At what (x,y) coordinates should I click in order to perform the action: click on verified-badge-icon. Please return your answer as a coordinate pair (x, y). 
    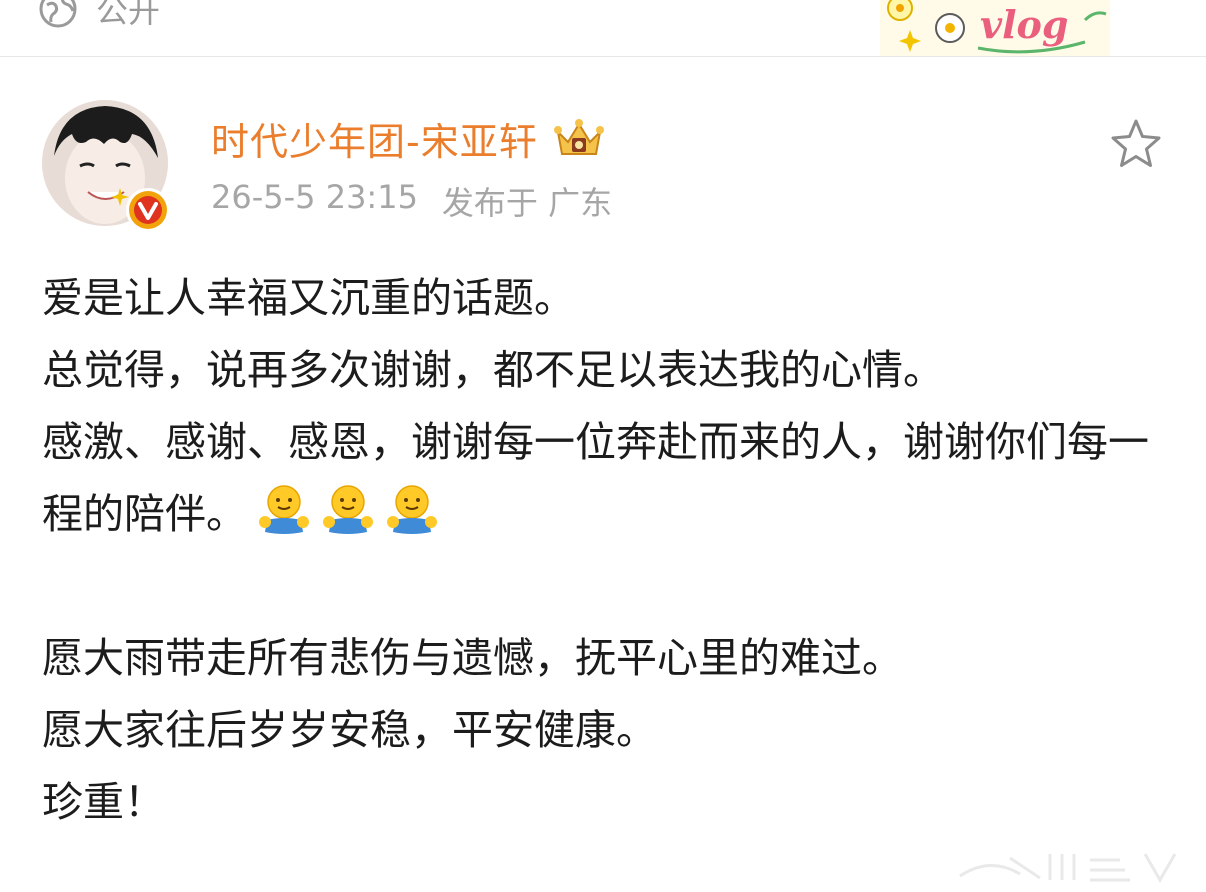
    Looking at the image, I should click on (148, 210).